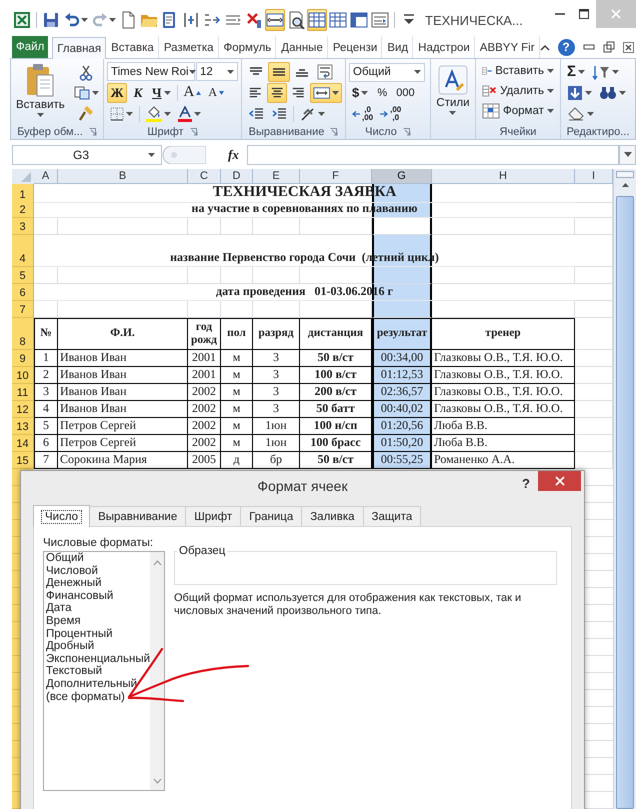 The height and width of the screenshot is (809, 636). I want to click on table-cell: 5, so click(46, 426).